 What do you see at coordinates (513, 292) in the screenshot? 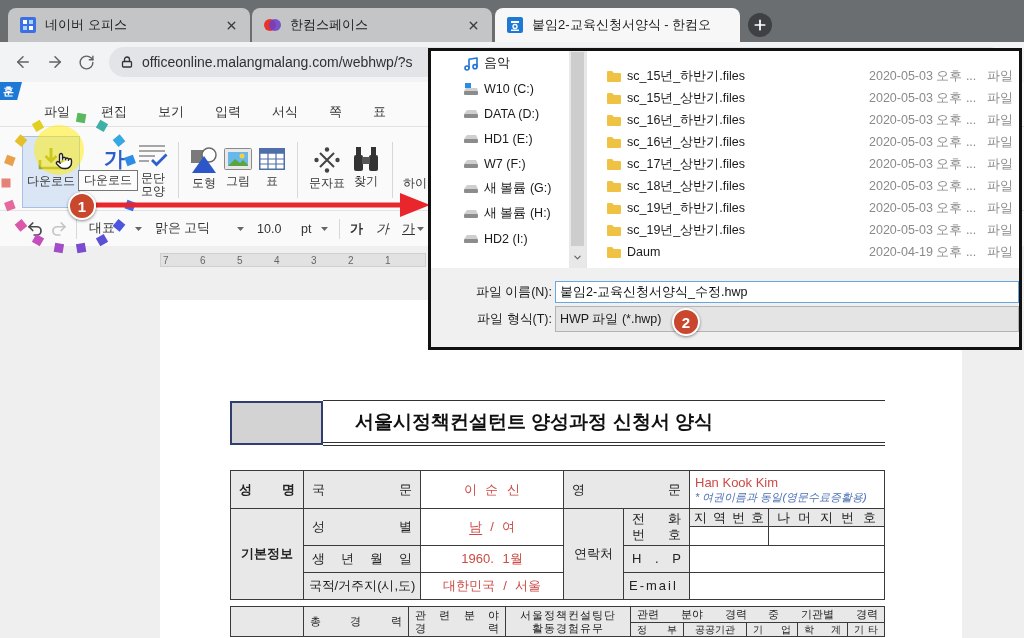
I see `field-label: 파일 이름(N):` at bounding box center [513, 292].